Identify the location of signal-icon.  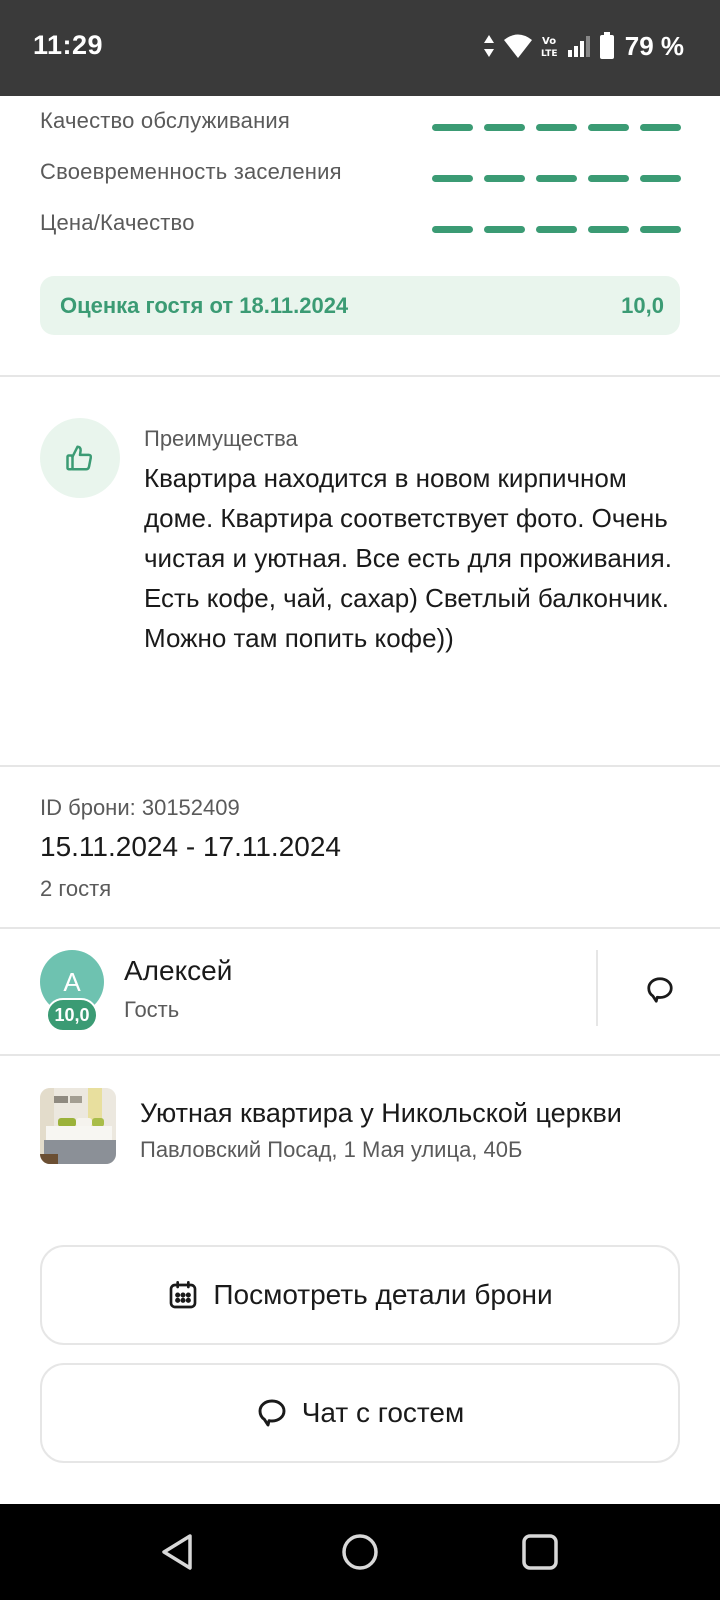
(578, 46).